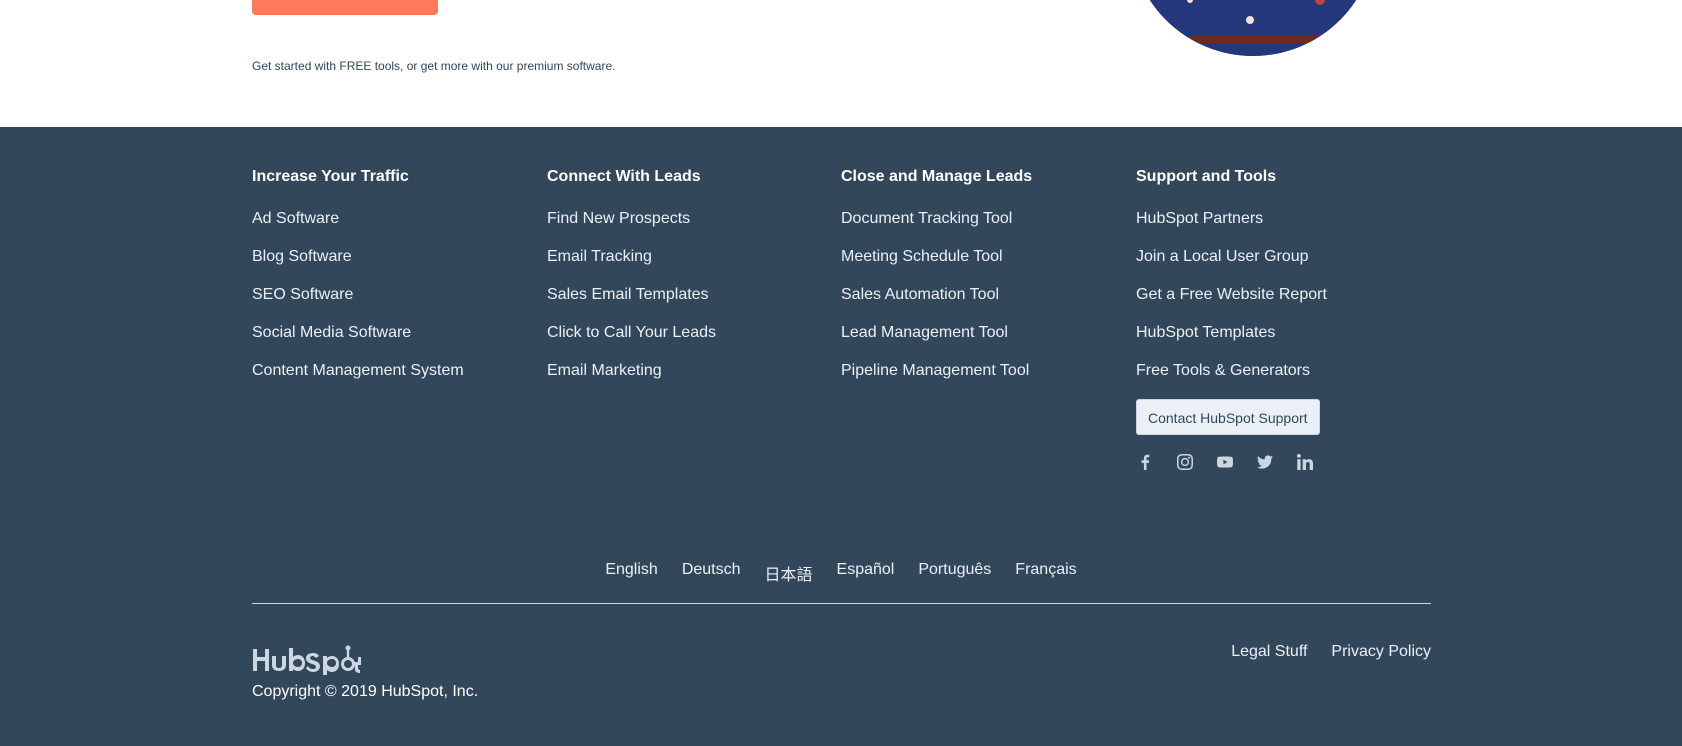 This screenshot has height=746, width=1682. What do you see at coordinates (920, 294) in the screenshot?
I see `footer-link: Sales Automation Tool` at bounding box center [920, 294].